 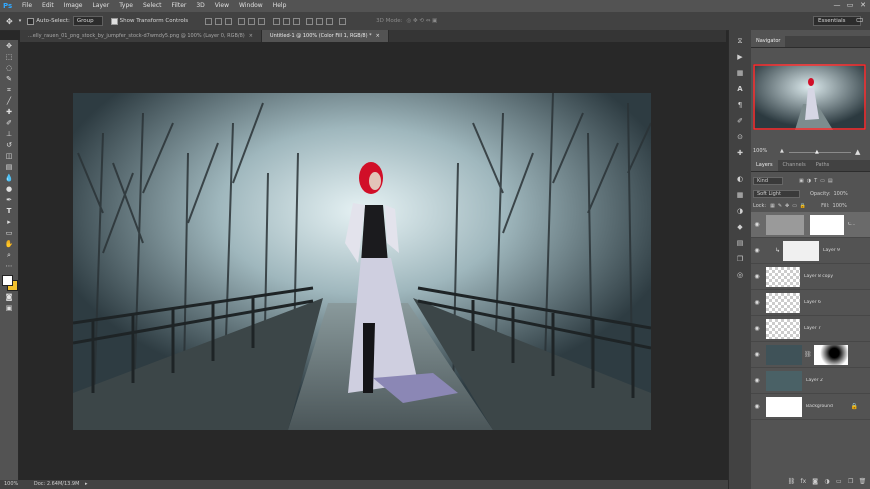 What do you see at coordinates (11, 484) in the screenshot?
I see `status-zoom: 100%` at bounding box center [11, 484].